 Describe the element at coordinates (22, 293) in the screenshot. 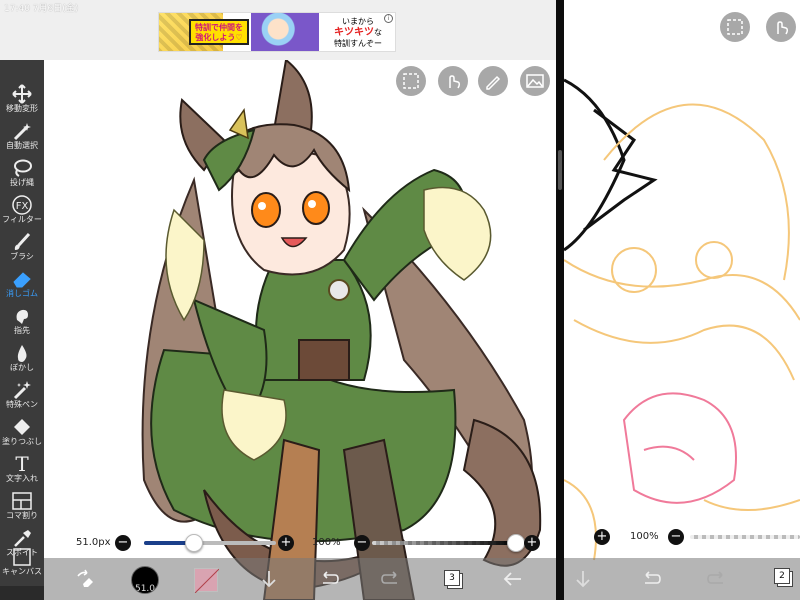

I see `tool-label: 消しゴム` at that location.